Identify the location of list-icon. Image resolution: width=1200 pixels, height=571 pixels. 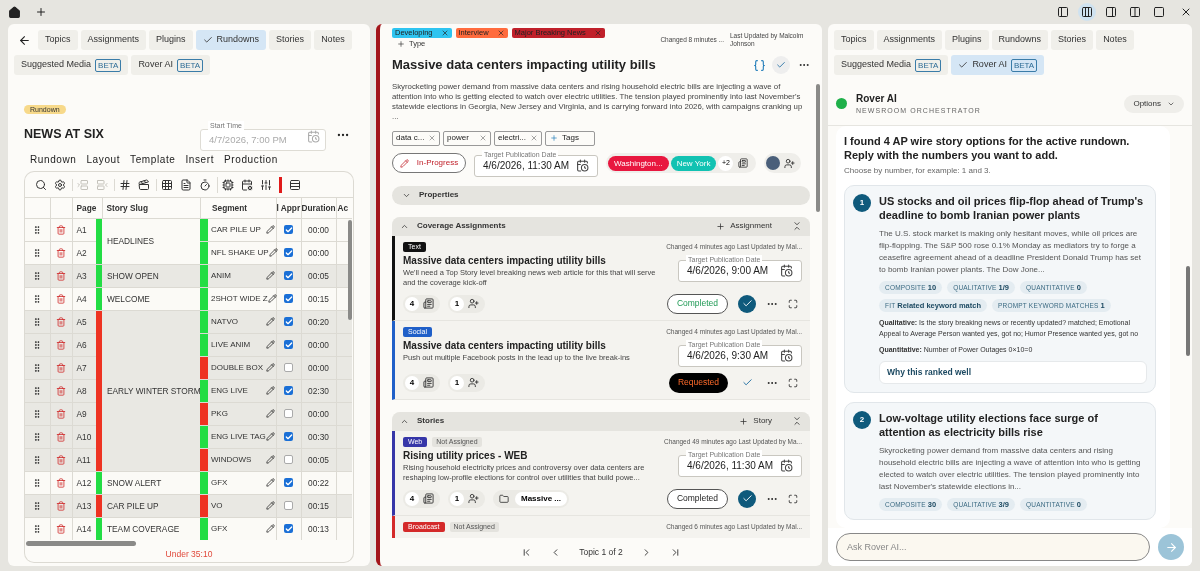
(295, 184).